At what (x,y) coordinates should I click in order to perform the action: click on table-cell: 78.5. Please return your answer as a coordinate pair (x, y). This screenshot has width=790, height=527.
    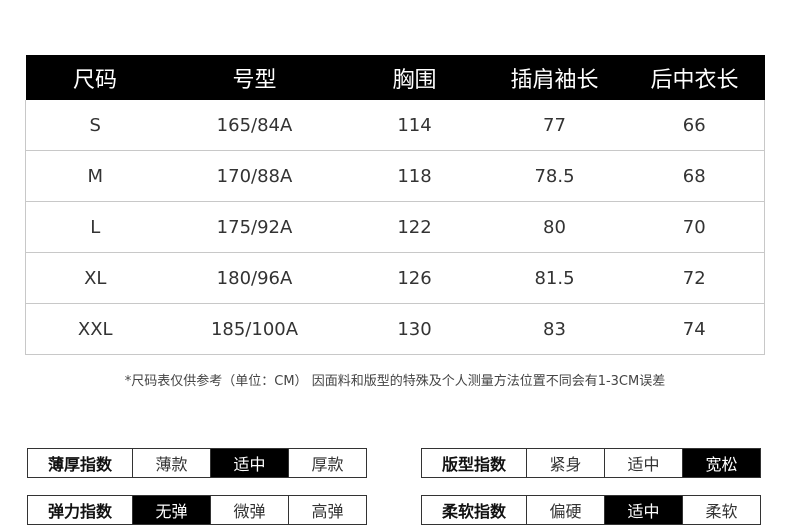
    Looking at the image, I should click on (554, 176).